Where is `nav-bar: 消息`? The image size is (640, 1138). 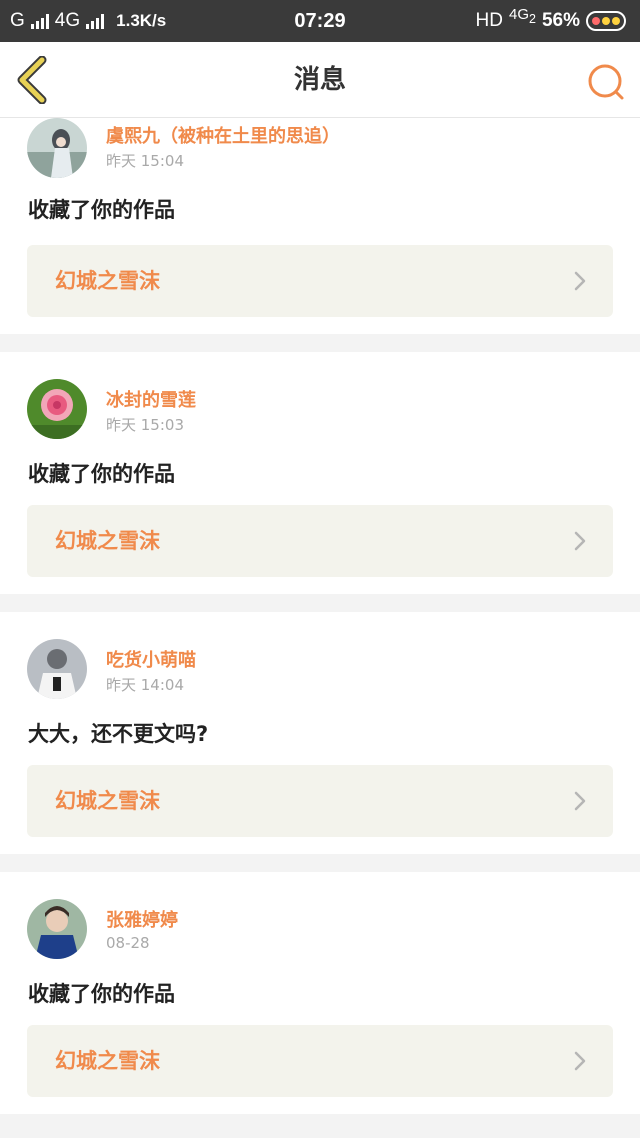 nav-bar: 消息 is located at coordinates (320, 80).